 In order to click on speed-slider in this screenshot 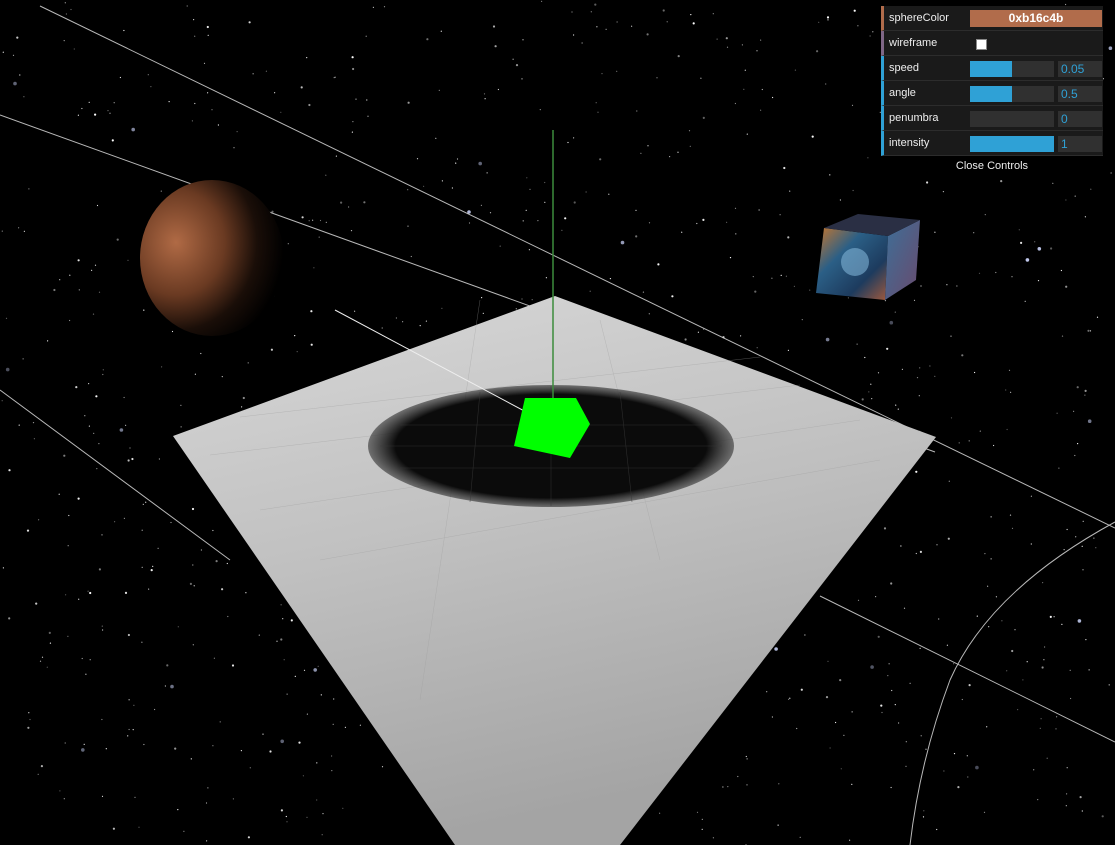, I will do `click(1012, 69)`.